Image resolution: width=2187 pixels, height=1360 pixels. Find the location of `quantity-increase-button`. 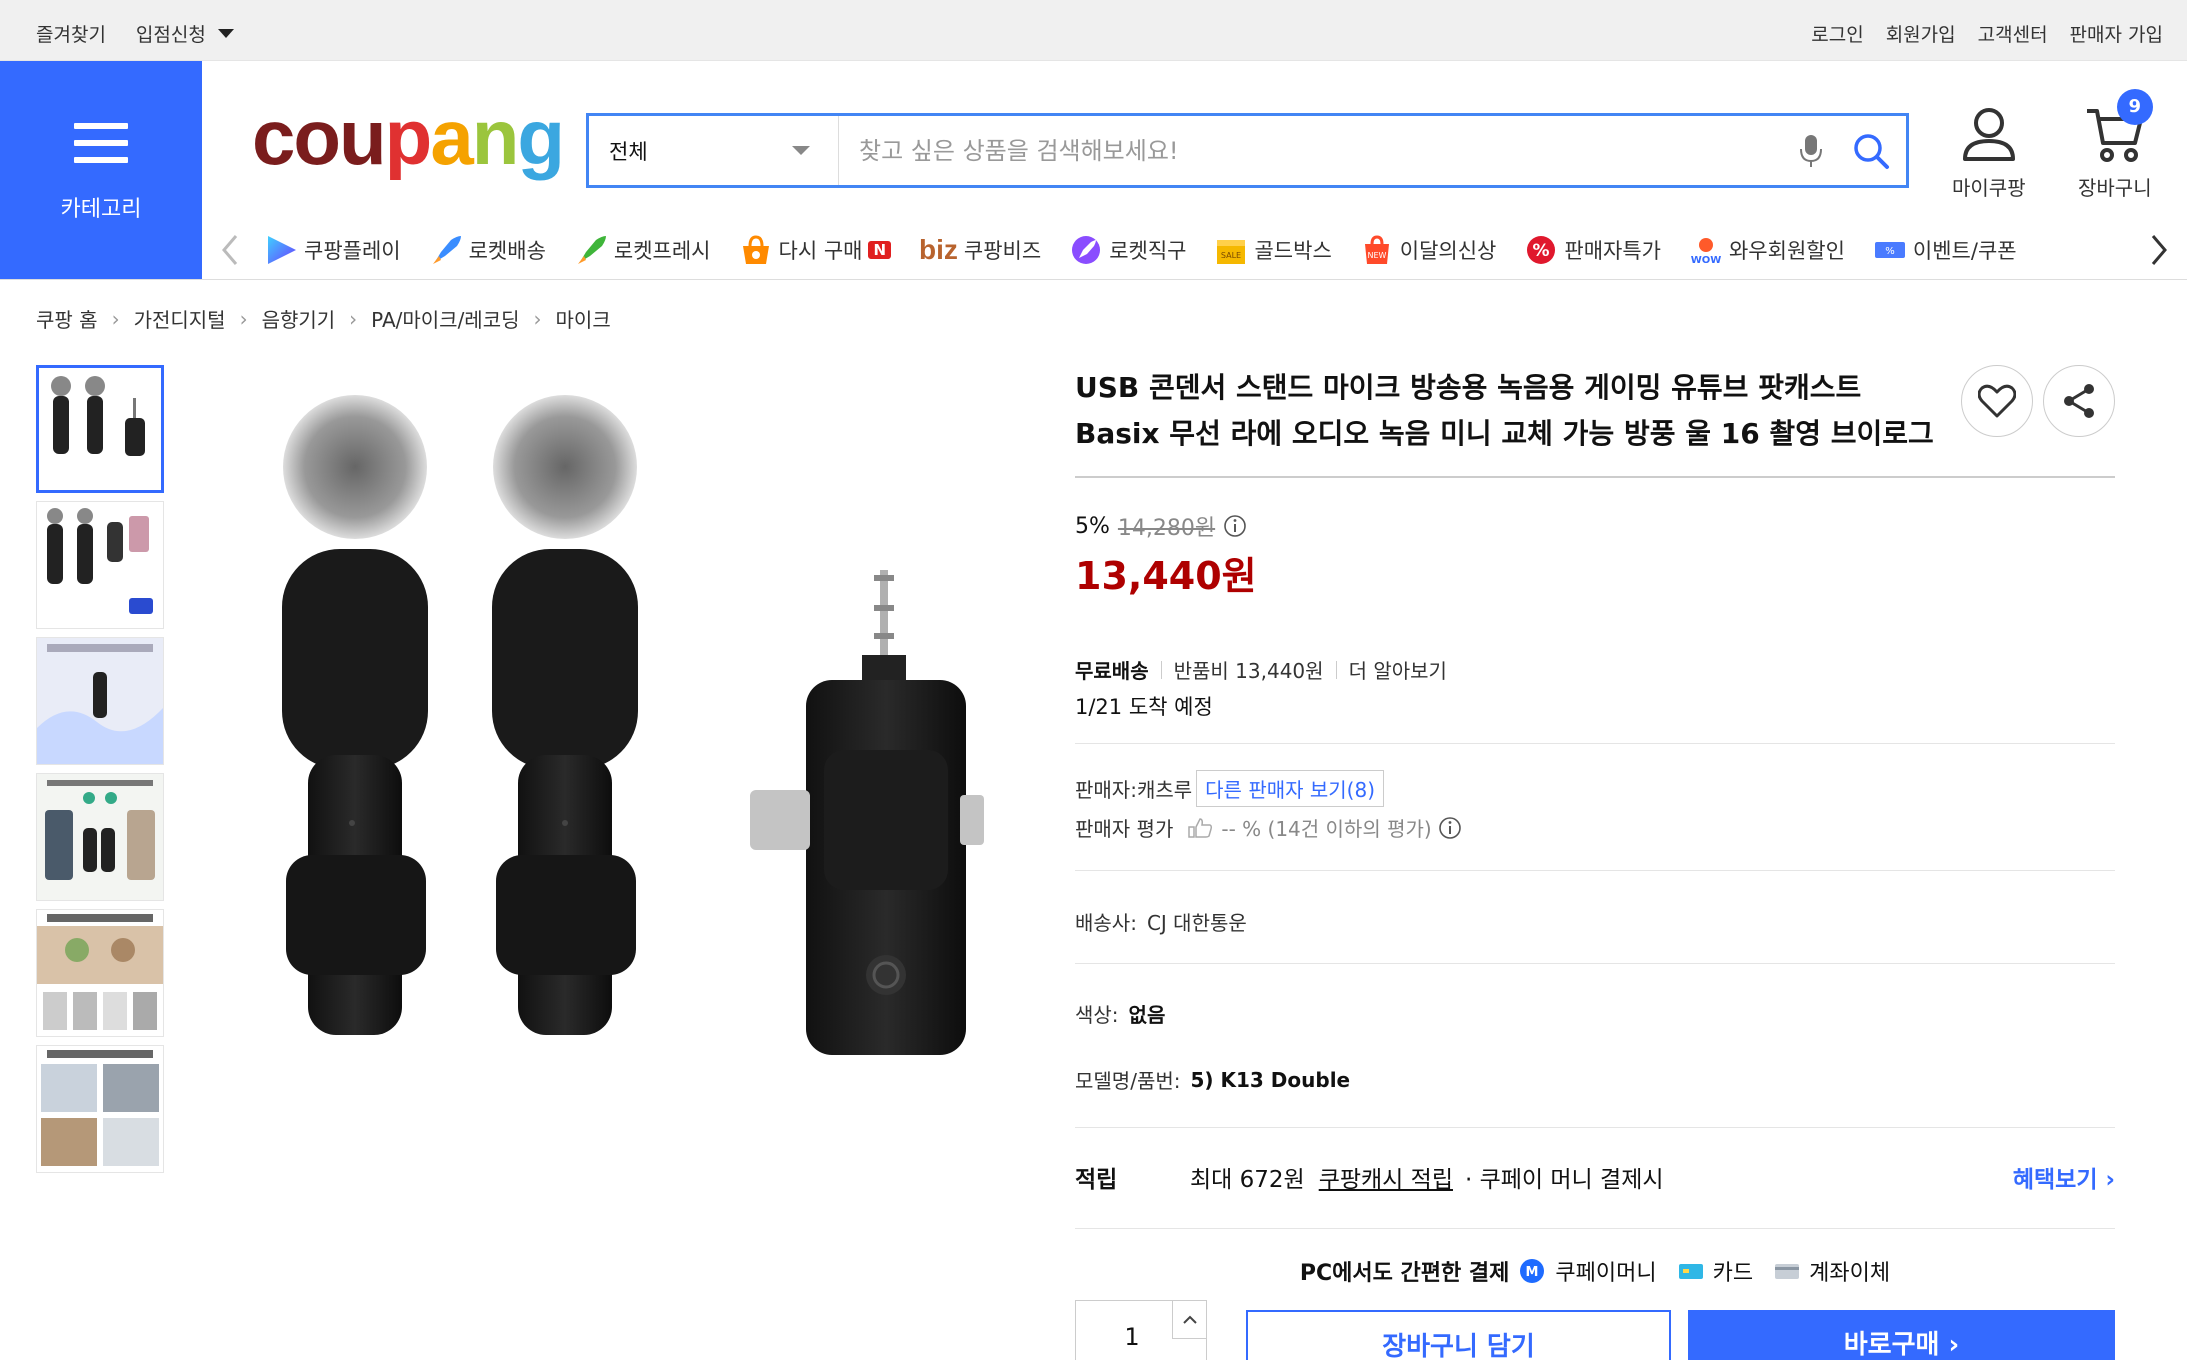

quantity-increase-button is located at coordinates (1189, 1320).